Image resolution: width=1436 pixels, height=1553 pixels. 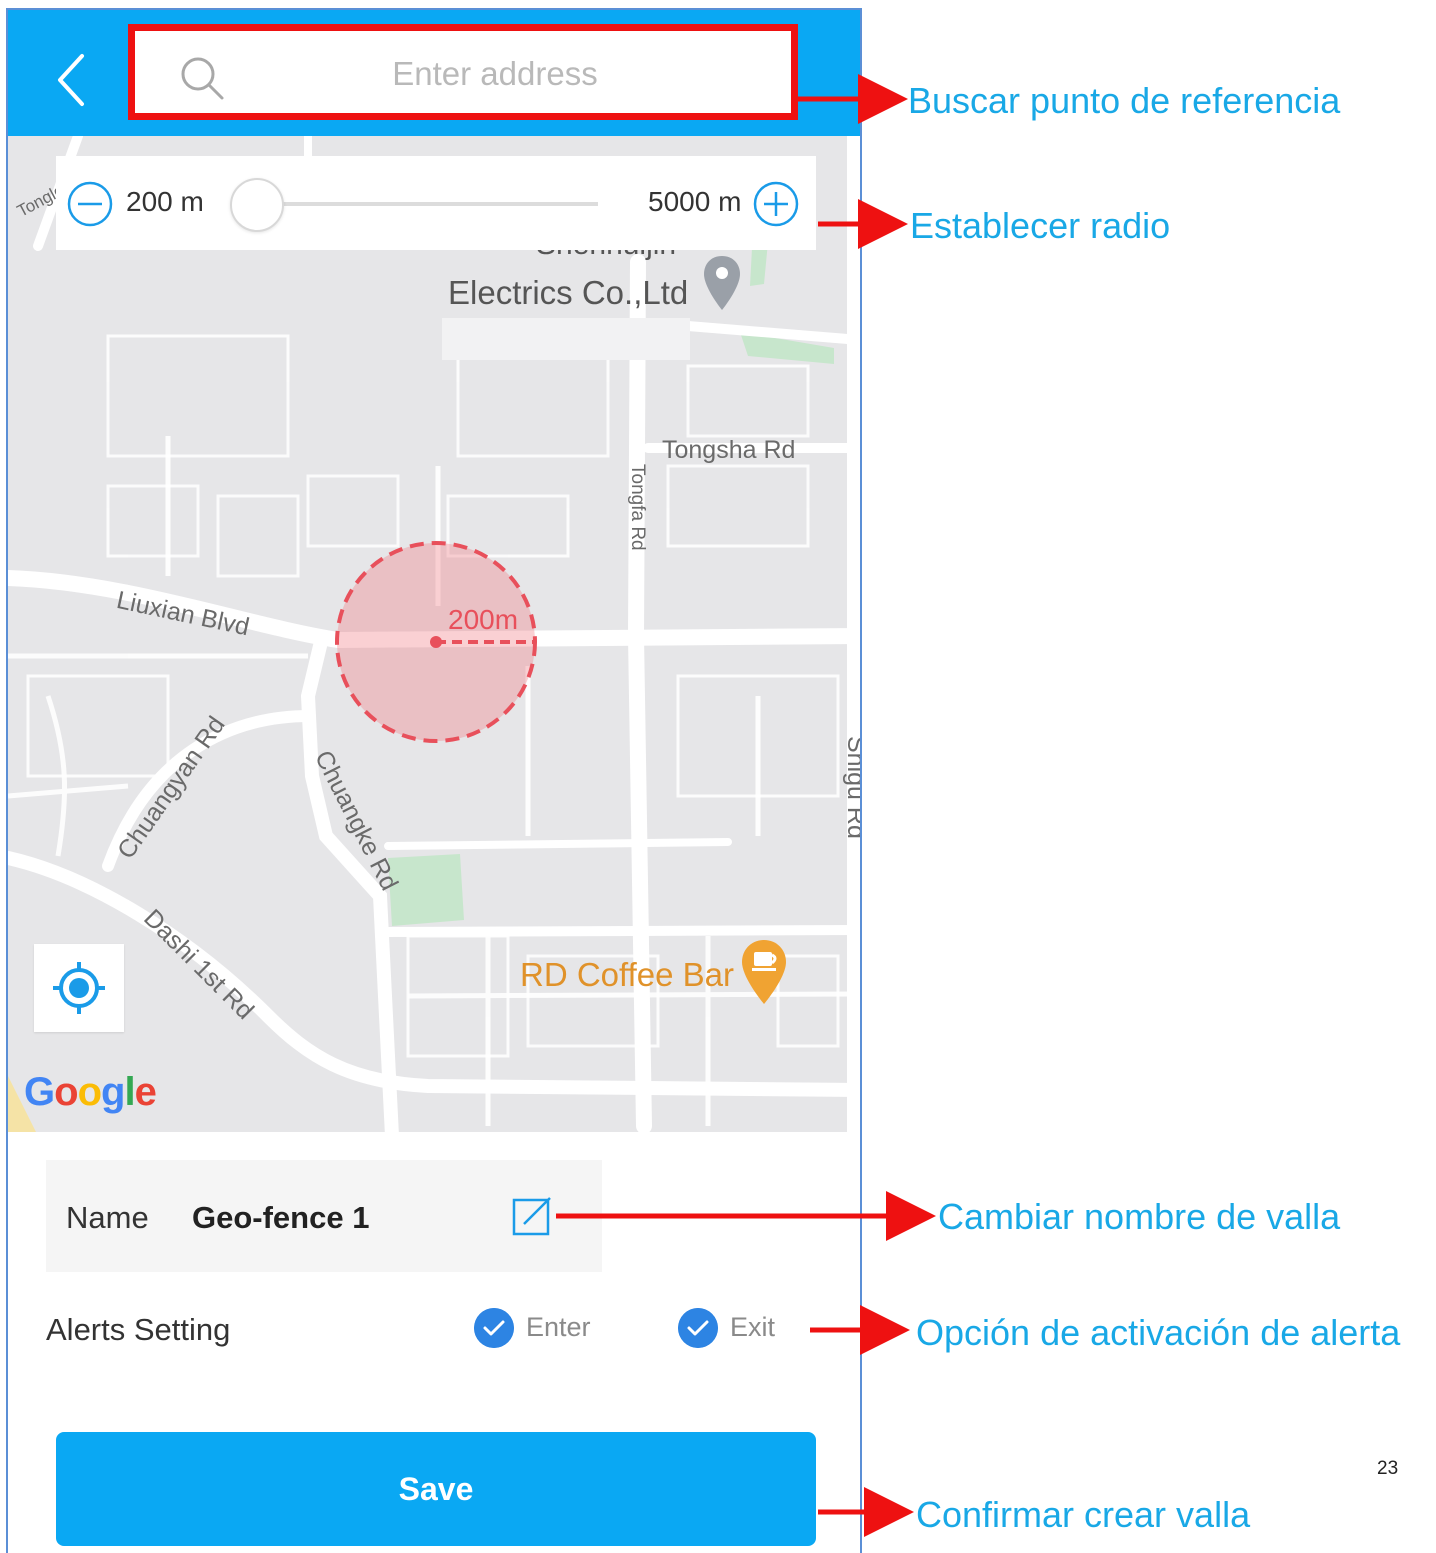 What do you see at coordinates (1124, 100) in the screenshot?
I see `annotation-search: Buscar punto de referencia` at bounding box center [1124, 100].